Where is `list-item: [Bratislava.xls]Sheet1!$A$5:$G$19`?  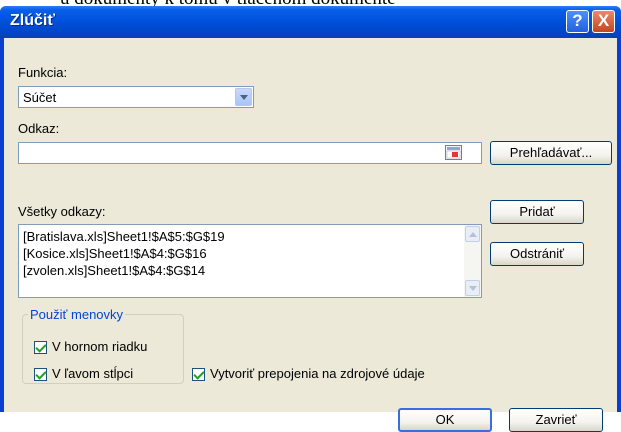 list-item: [Bratislava.xls]Sheet1!$A$5:$G$19 is located at coordinates (124, 236).